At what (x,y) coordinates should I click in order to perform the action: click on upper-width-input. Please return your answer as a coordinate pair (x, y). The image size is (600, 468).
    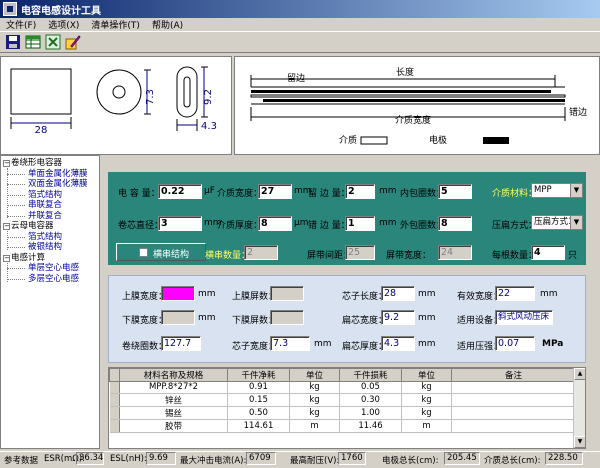
    Looking at the image, I should click on (178, 293).